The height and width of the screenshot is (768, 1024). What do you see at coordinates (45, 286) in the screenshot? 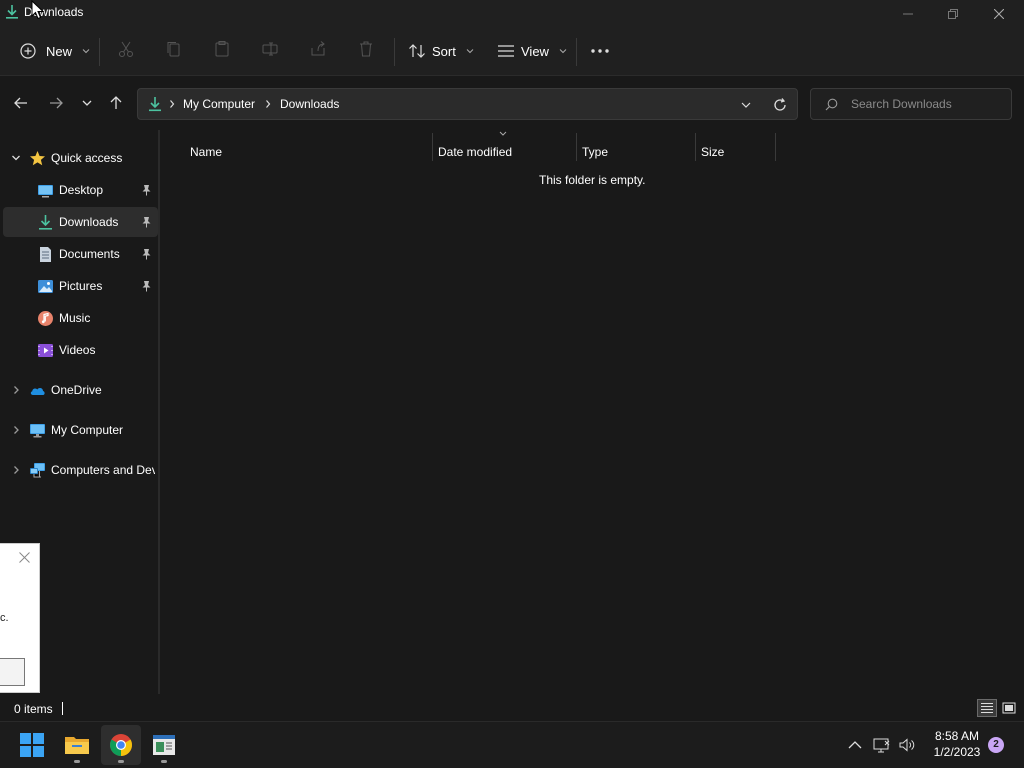
I see `pictures-icon` at bounding box center [45, 286].